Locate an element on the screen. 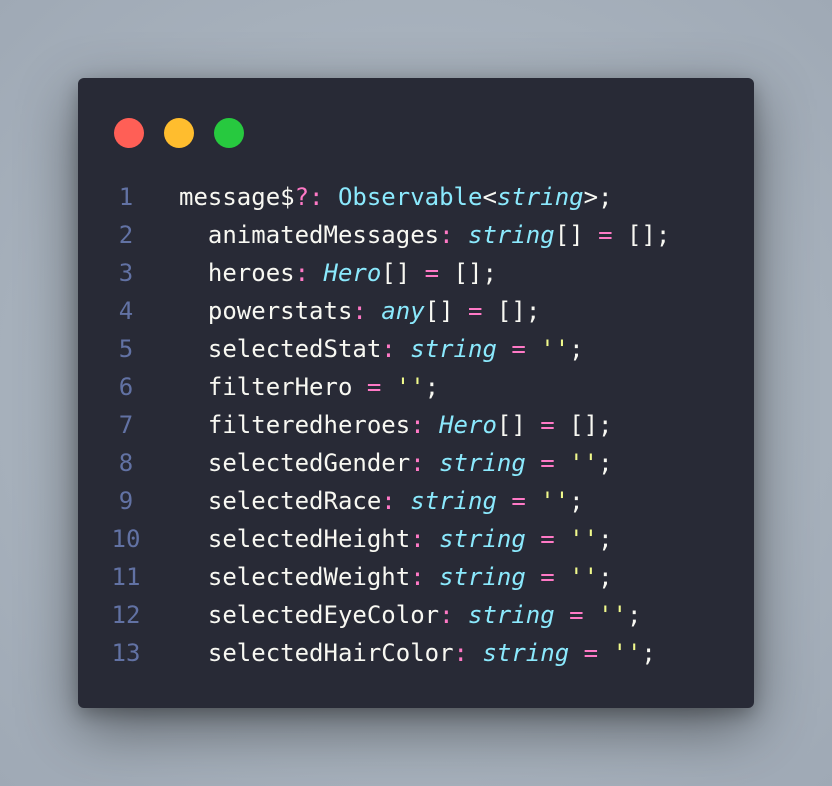 This screenshot has width=832, height=786. code-text: filteredheroes: Hero[] = []; is located at coordinates (396, 425).